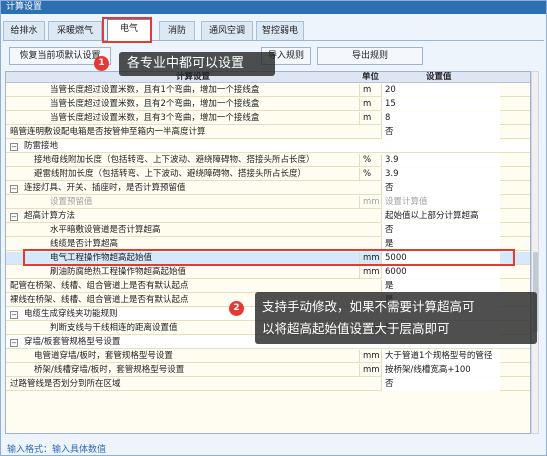  I want to click on row-name: 过路管线是否划分到所在区域, so click(65, 384).